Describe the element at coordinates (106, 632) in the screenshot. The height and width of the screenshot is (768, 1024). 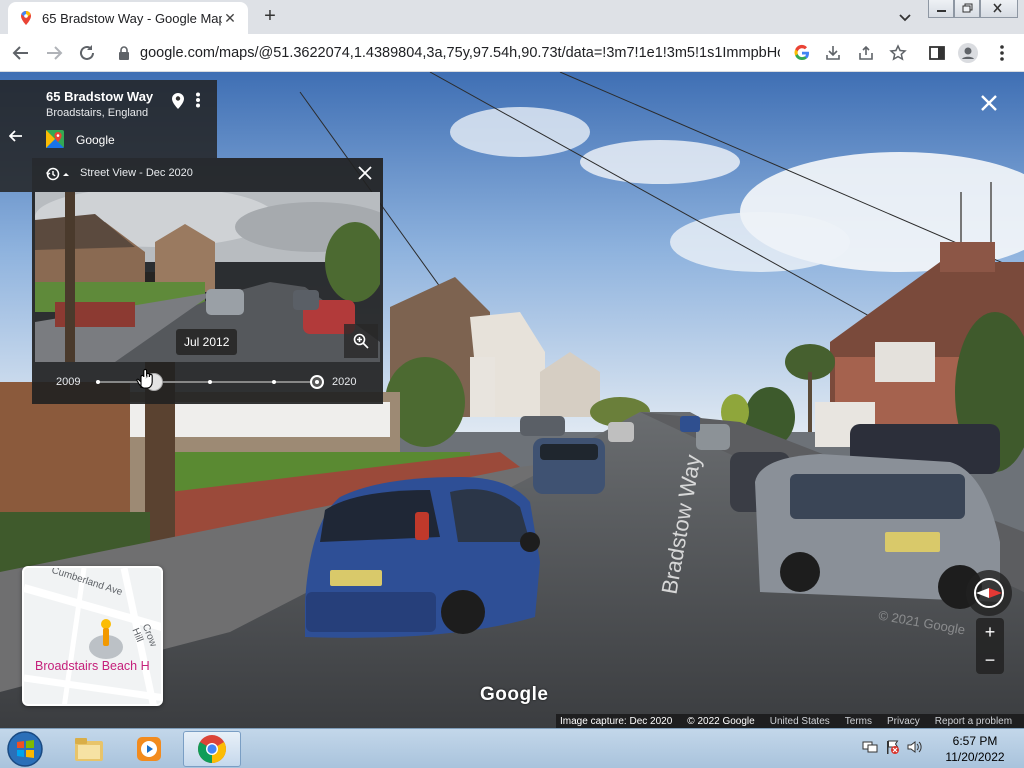
I see `pegman-icon` at that location.